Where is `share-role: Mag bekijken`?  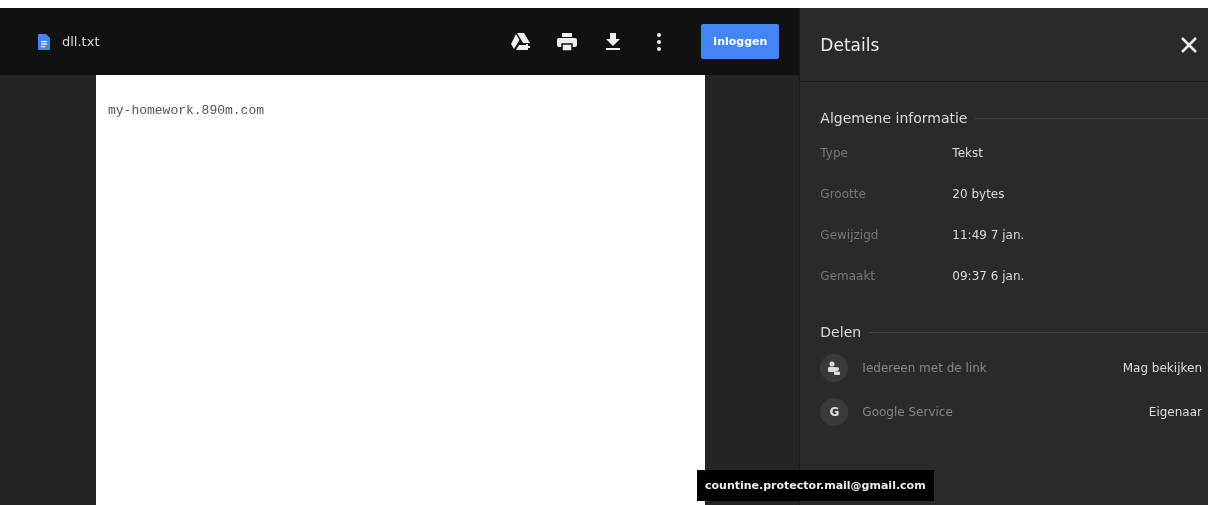
share-role: Mag bekijken is located at coordinates (1162, 368).